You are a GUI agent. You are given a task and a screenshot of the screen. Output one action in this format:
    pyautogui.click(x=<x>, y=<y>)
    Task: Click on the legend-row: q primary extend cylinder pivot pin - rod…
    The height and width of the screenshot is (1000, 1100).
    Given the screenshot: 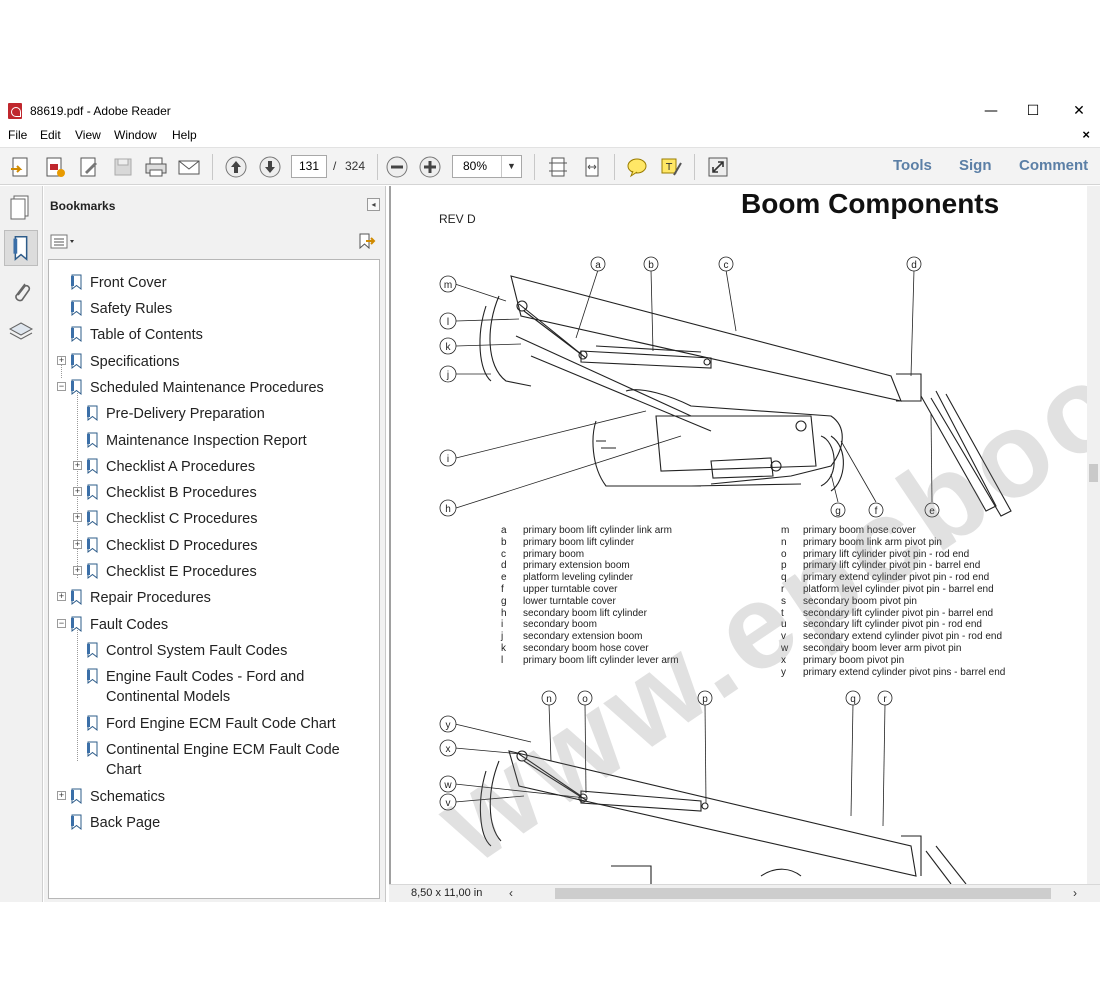 What is the action you would take?
    pyautogui.click(x=893, y=578)
    